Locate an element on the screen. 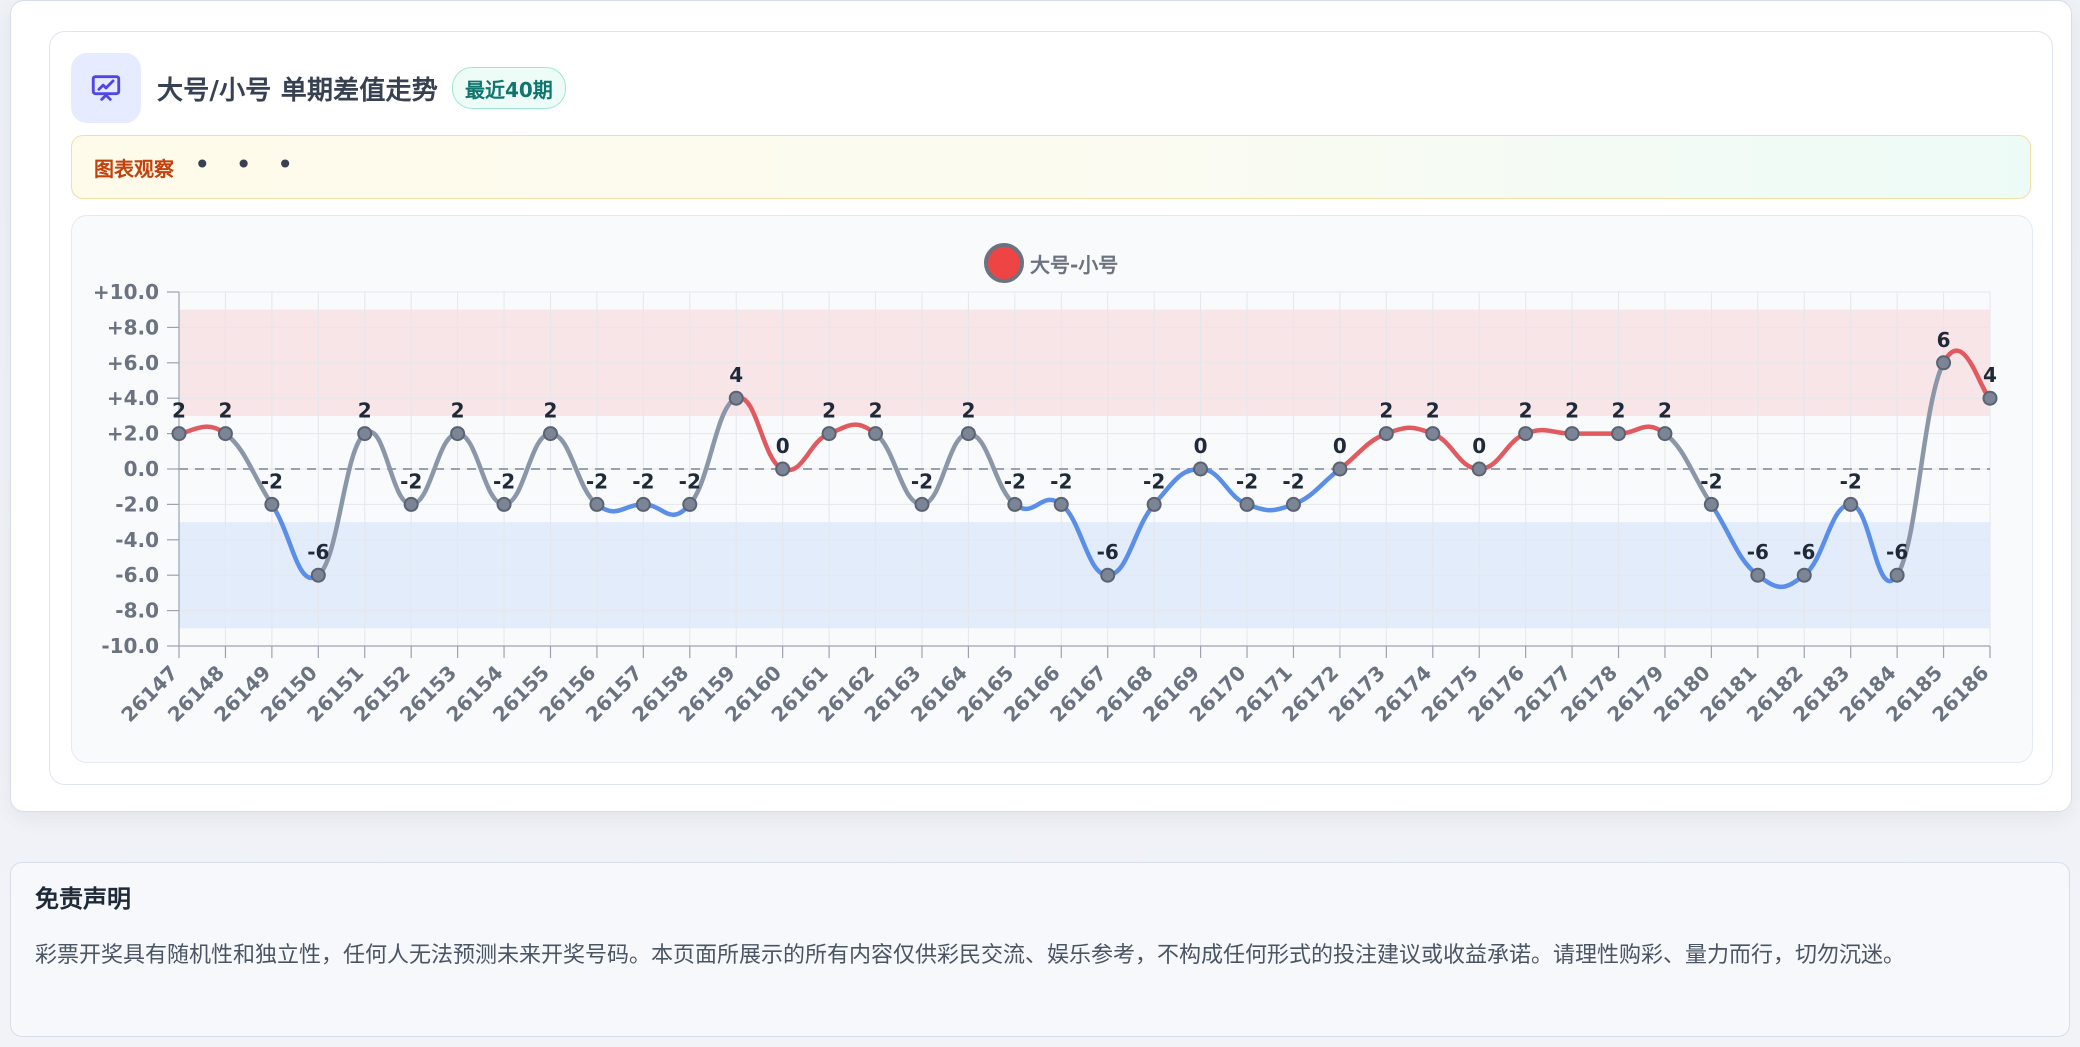  series-line-segment is located at coordinates (1363, 451).